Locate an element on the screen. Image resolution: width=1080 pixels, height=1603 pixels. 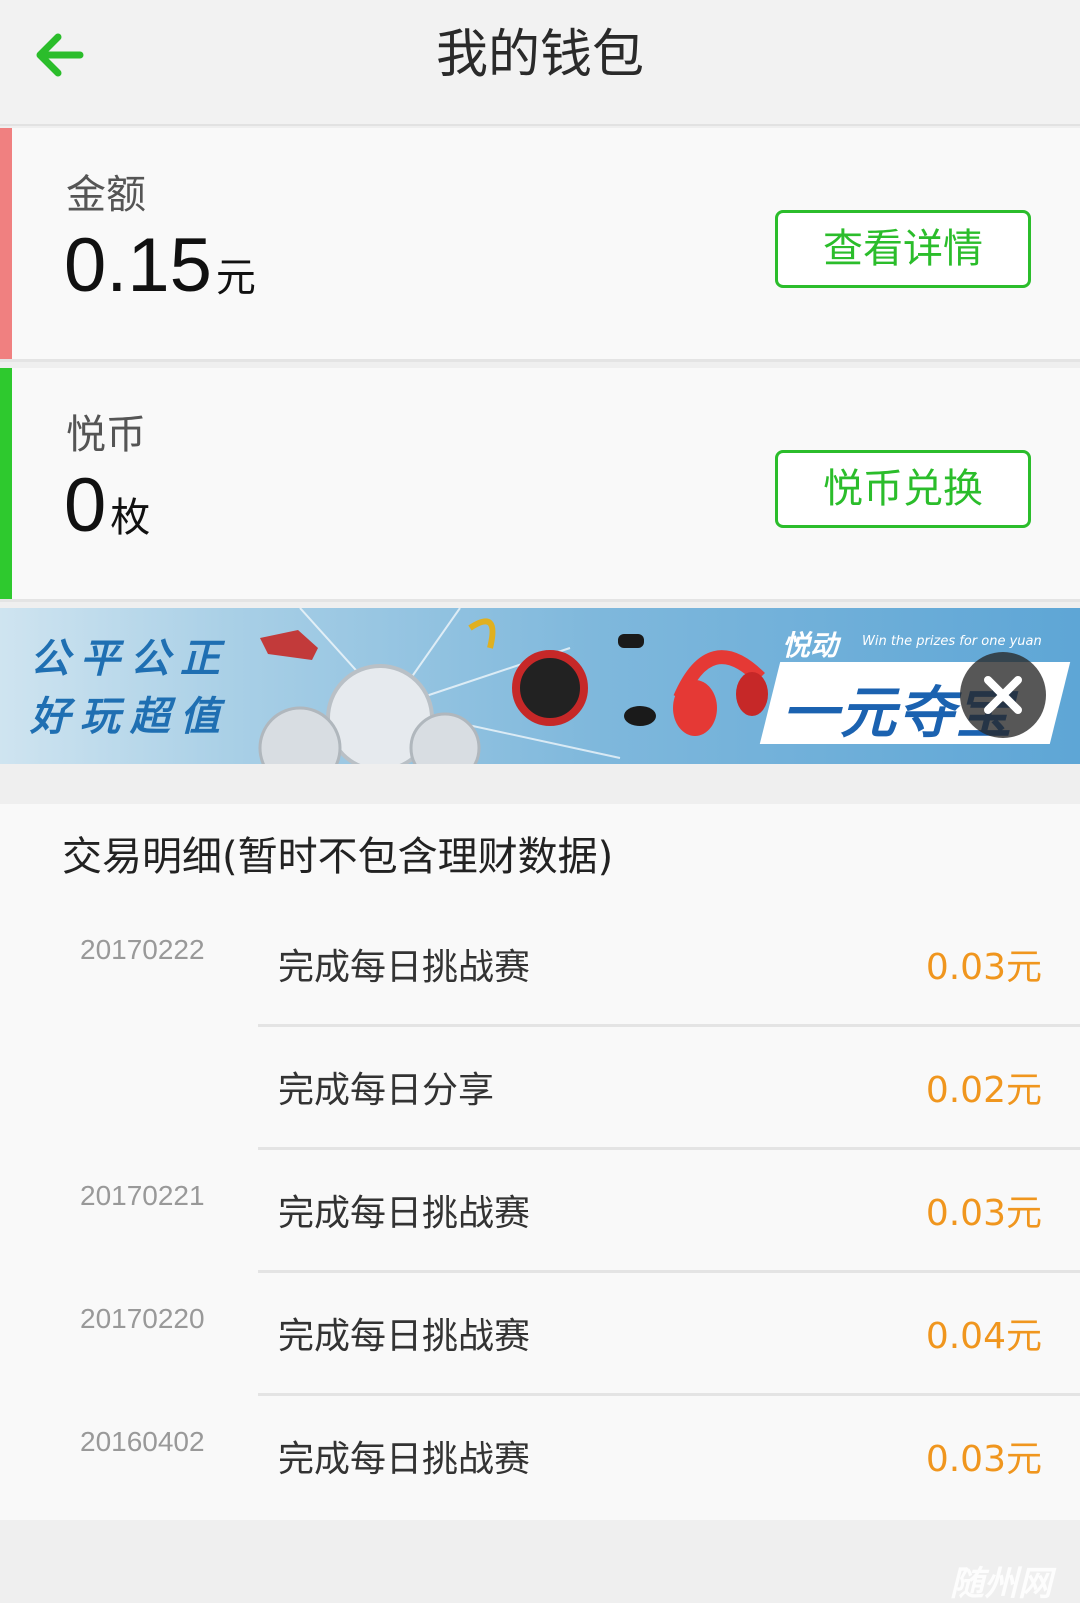
transaction-date: 20170220 is located at coordinates (142, 1318).